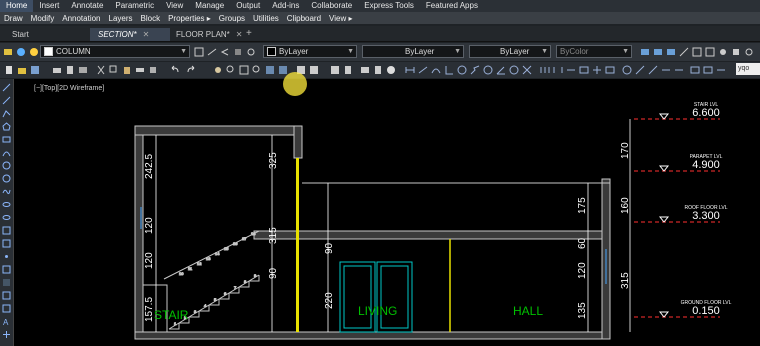 This screenshot has width=760, height=346. What do you see at coordinates (70, 70) in the screenshot?
I see `preview-icon` at bounding box center [70, 70].